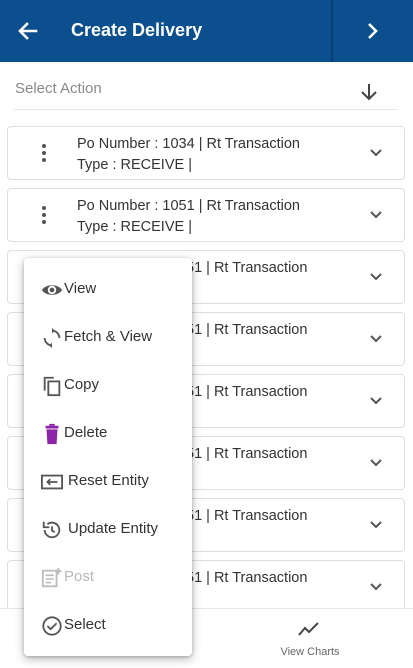 The image size is (413, 668). What do you see at coordinates (108, 578) in the screenshot?
I see `menu-item-post: Post` at bounding box center [108, 578].